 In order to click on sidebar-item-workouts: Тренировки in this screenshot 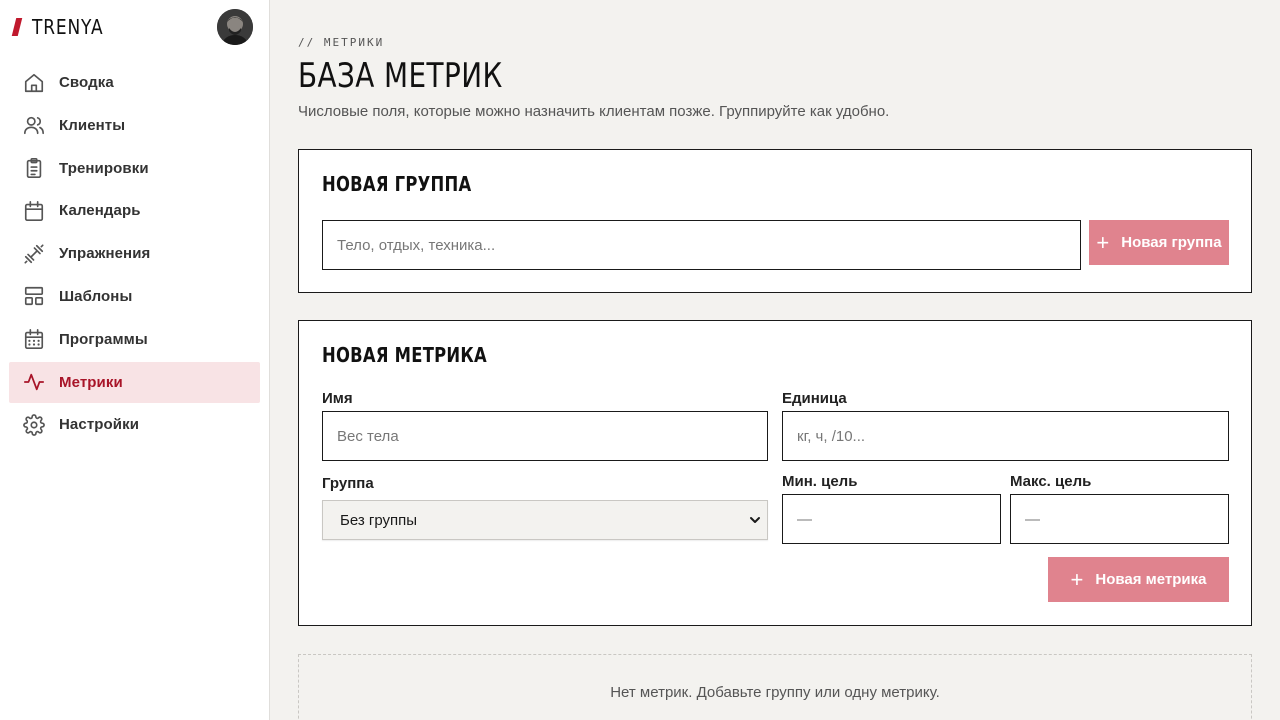, I will do `click(134, 168)`.